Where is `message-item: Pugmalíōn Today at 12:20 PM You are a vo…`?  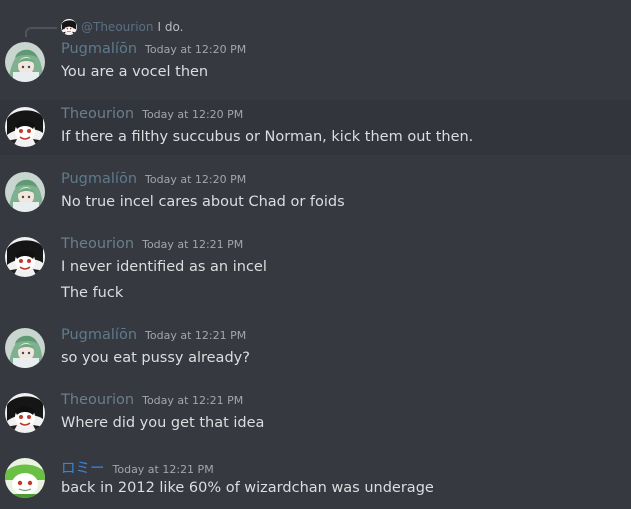 message-item: Pugmalíōn Today at 12:20 PM You are a vo… is located at coordinates (315, 64).